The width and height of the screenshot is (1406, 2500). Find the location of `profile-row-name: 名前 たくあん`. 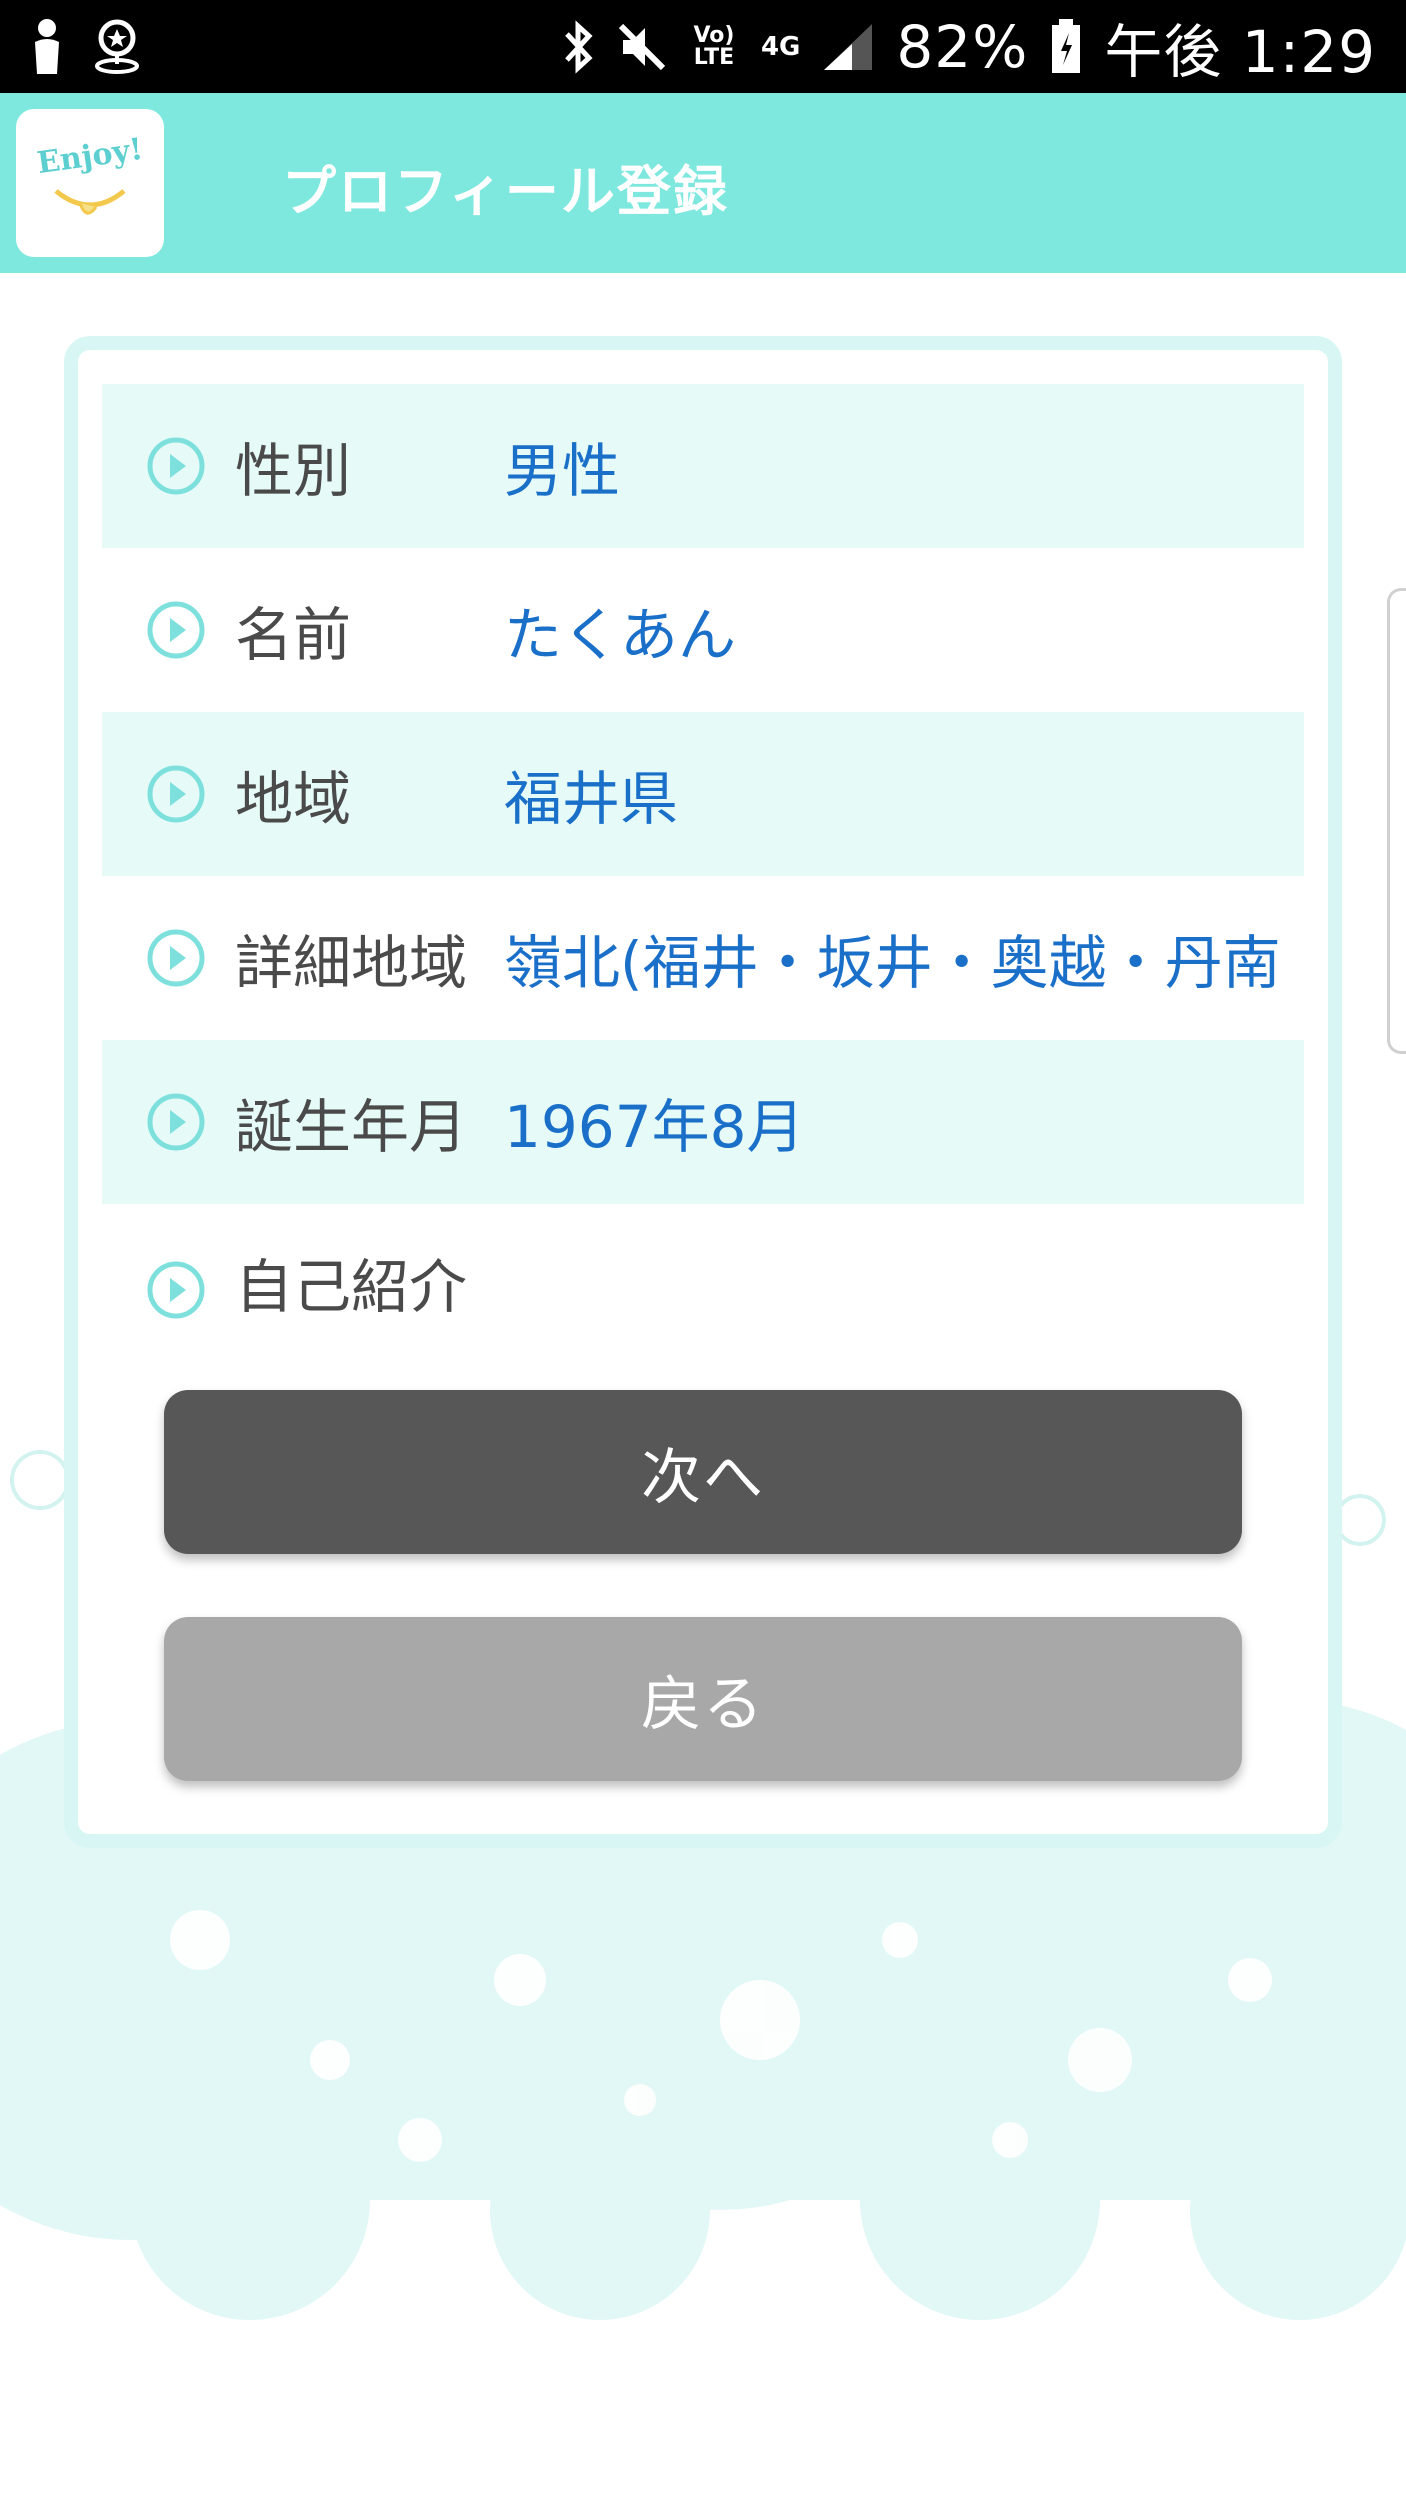

profile-row-name: 名前 たくあん is located at coordinates (703, 630).